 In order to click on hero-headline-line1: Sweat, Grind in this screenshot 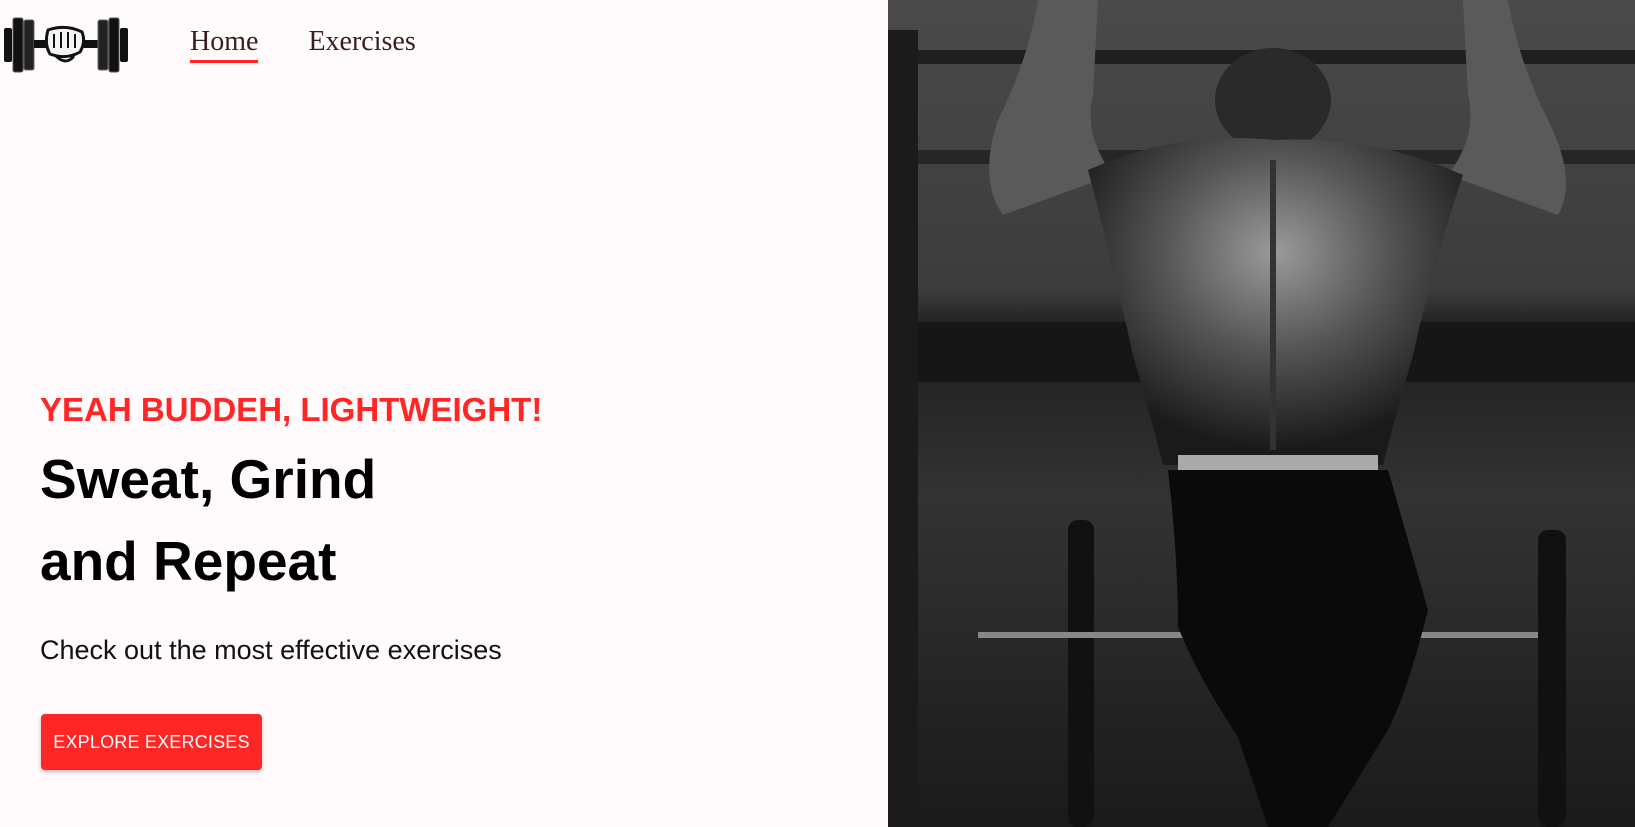, I will do `click(208, 479)`.